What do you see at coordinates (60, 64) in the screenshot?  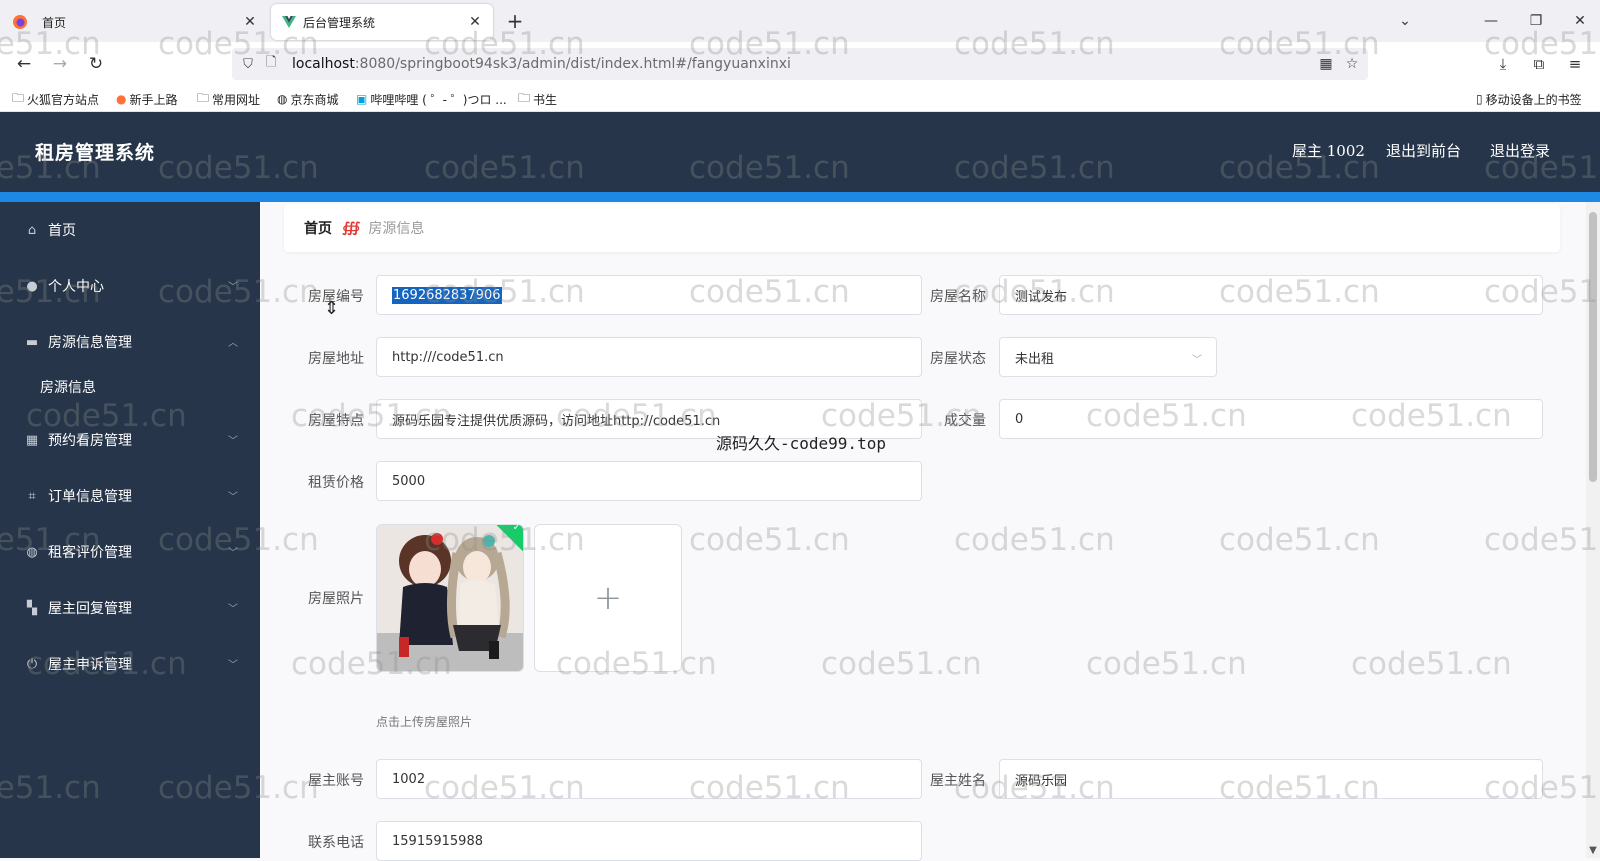 I see `forward-icon: →` at bounding box center [60, 64].